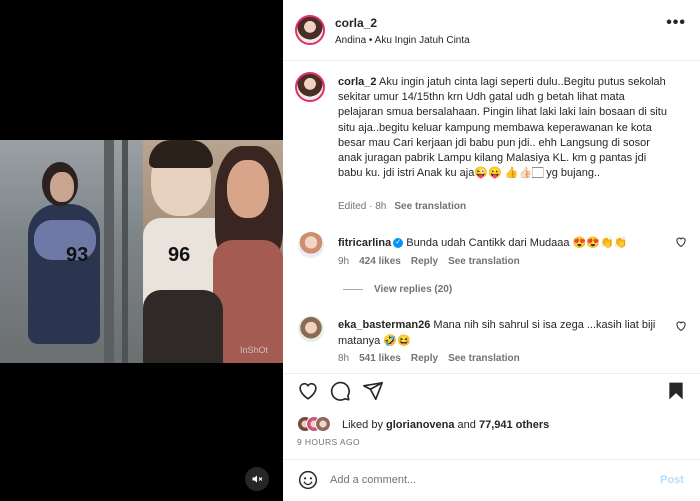 The width and height of the screenshot is (700, 501). I want to click on comment-username: eka_basterman26, so click(384, 325).